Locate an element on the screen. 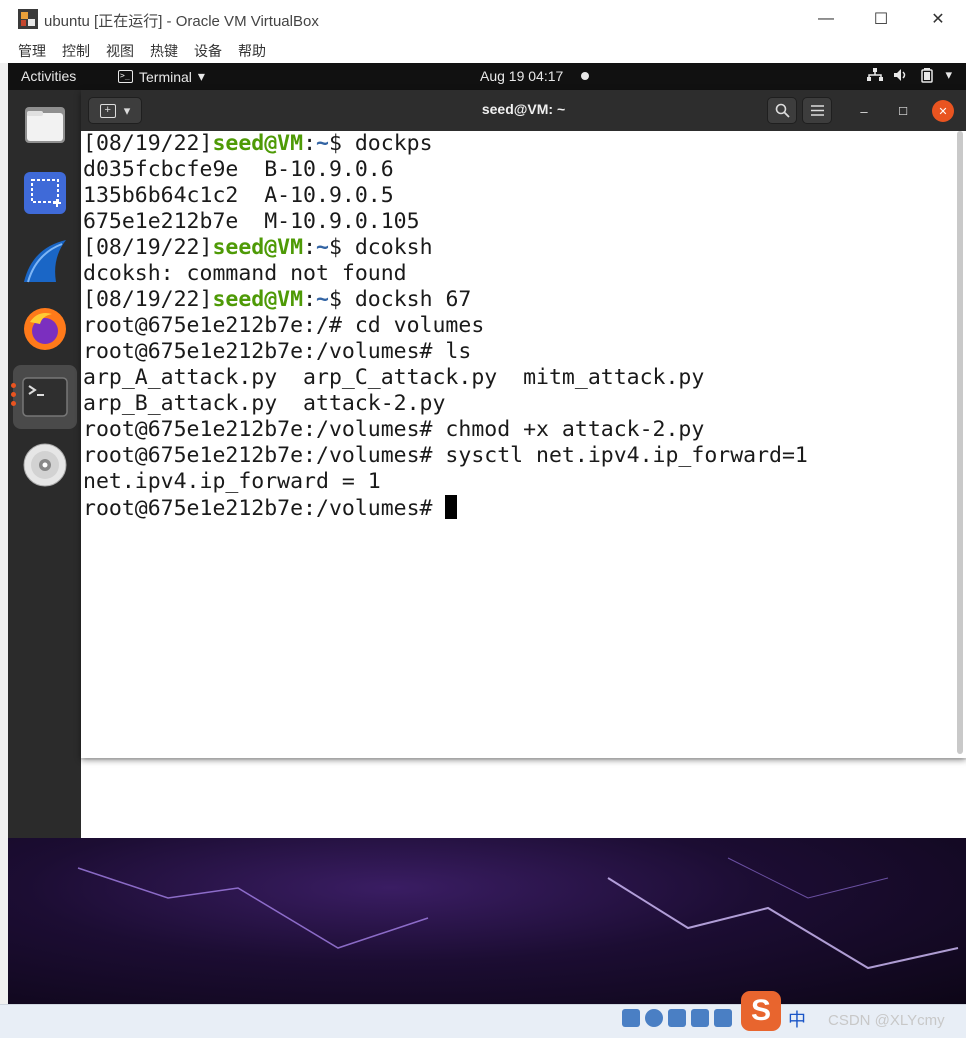 The width and height of the screenshot is (966, 1038). menu-help: 帮助 is located at coordinates (252, 51).